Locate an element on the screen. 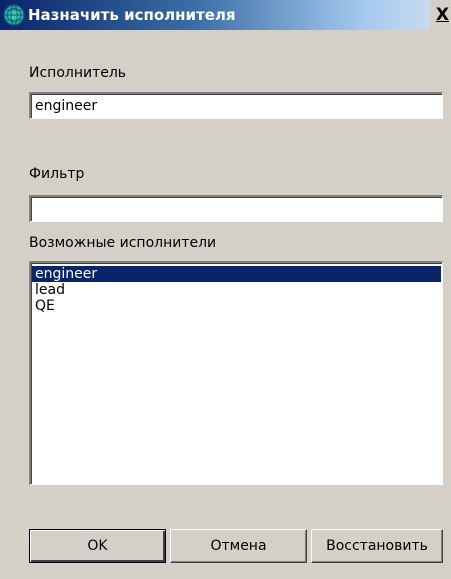 The width and height of the screenshot is (451, 579). list-item-engineer: engineer is located at coordinates (236, 274).